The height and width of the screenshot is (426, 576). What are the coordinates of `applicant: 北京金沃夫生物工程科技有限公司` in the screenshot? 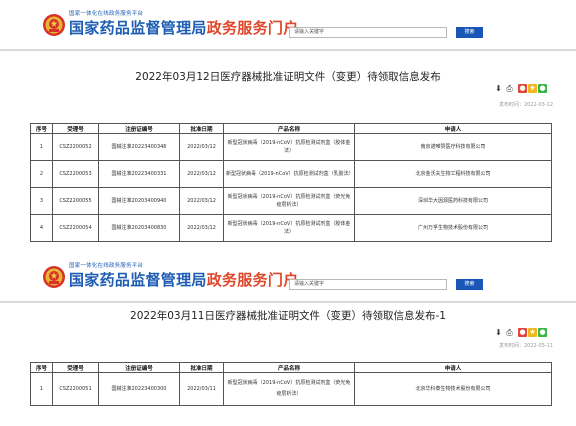 It's located at (453, 174).